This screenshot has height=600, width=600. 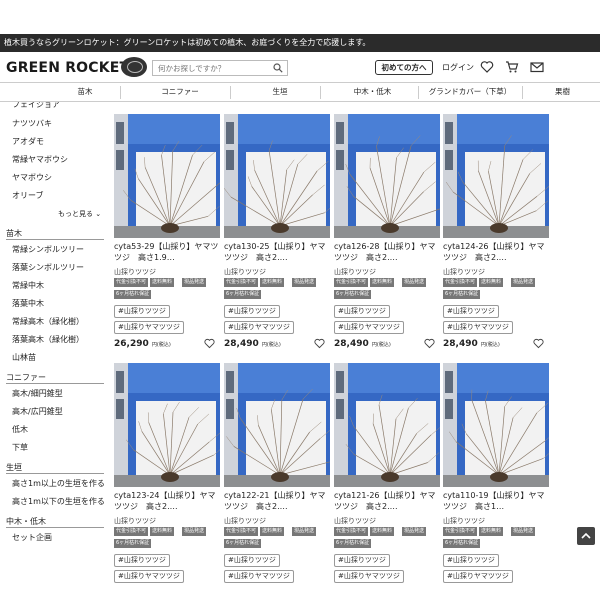 What do you see at coordinates (55, 239) in the screenshot?
I see `section-divider` at bounding box center [55, 239].